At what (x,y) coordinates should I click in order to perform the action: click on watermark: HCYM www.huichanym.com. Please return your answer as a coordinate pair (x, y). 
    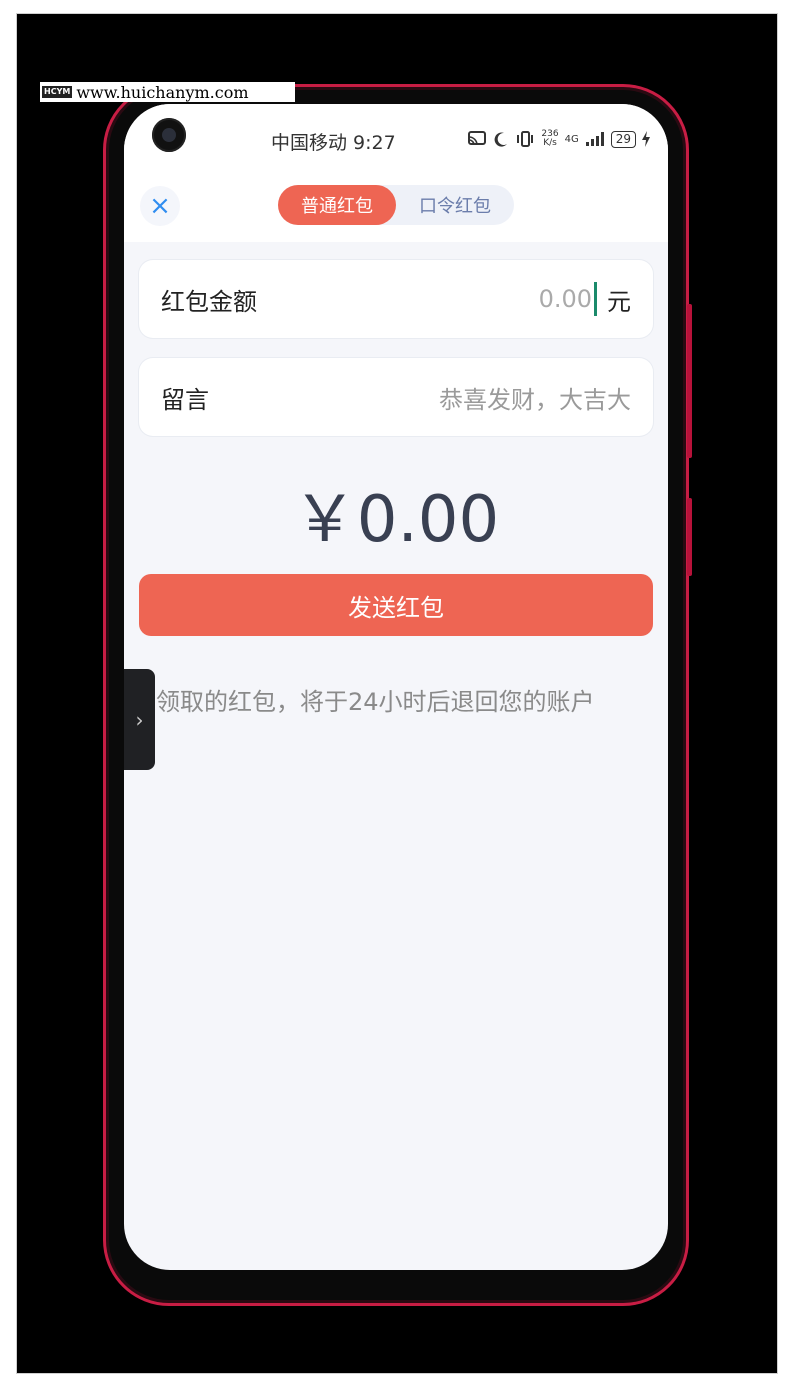
    Looking at the image, I should click on (167, 92).